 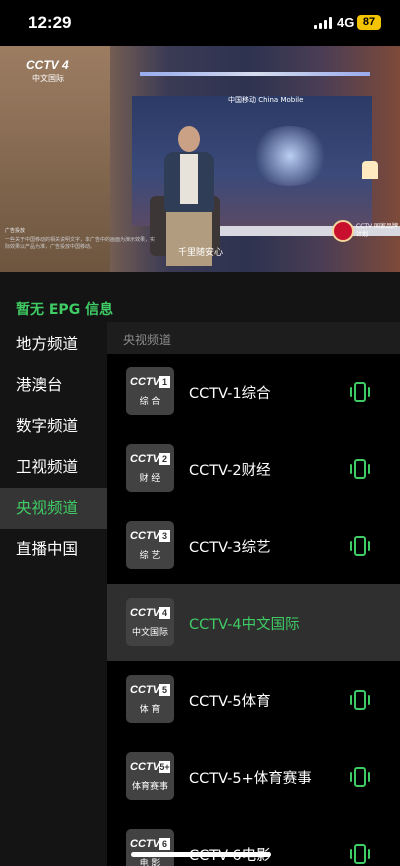 What do you see at coordinates (53, 426) in the screenshot?
I see `sidebar-item-digital: 数字频道` at bounding box center [53, 426].